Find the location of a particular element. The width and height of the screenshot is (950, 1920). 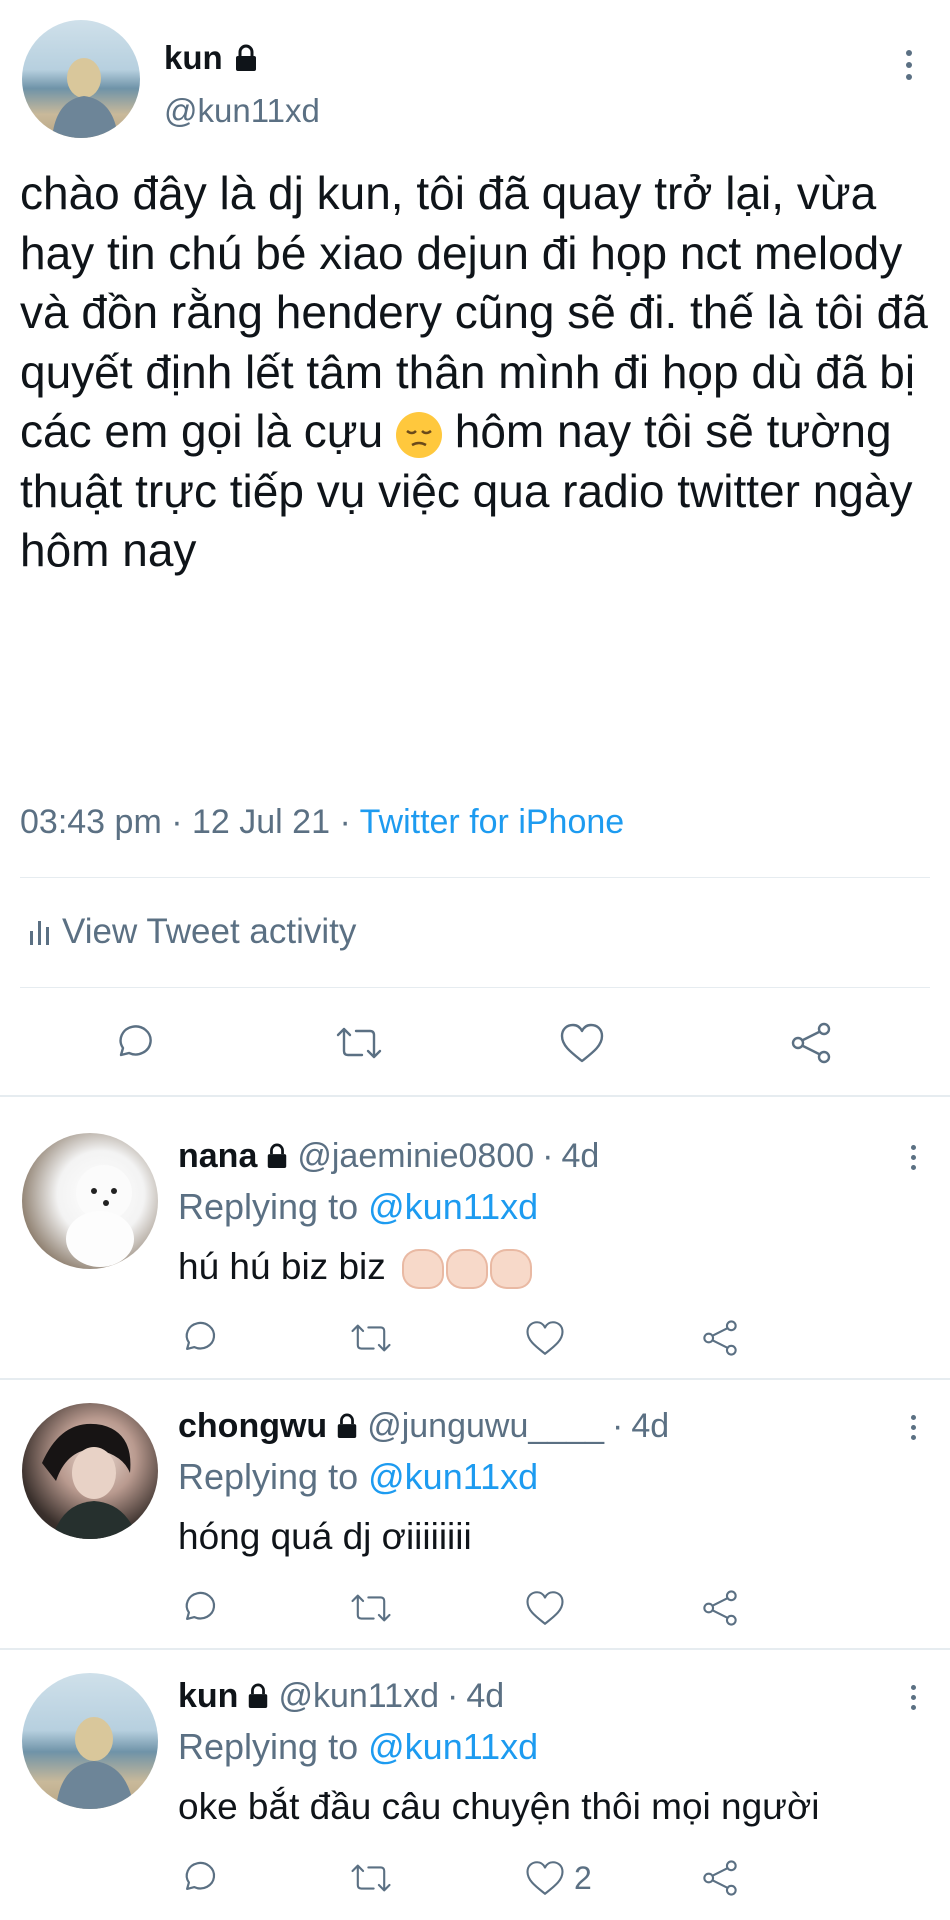

view-tweet-activity: View Tweet activity is located at coordinates (192, 932).